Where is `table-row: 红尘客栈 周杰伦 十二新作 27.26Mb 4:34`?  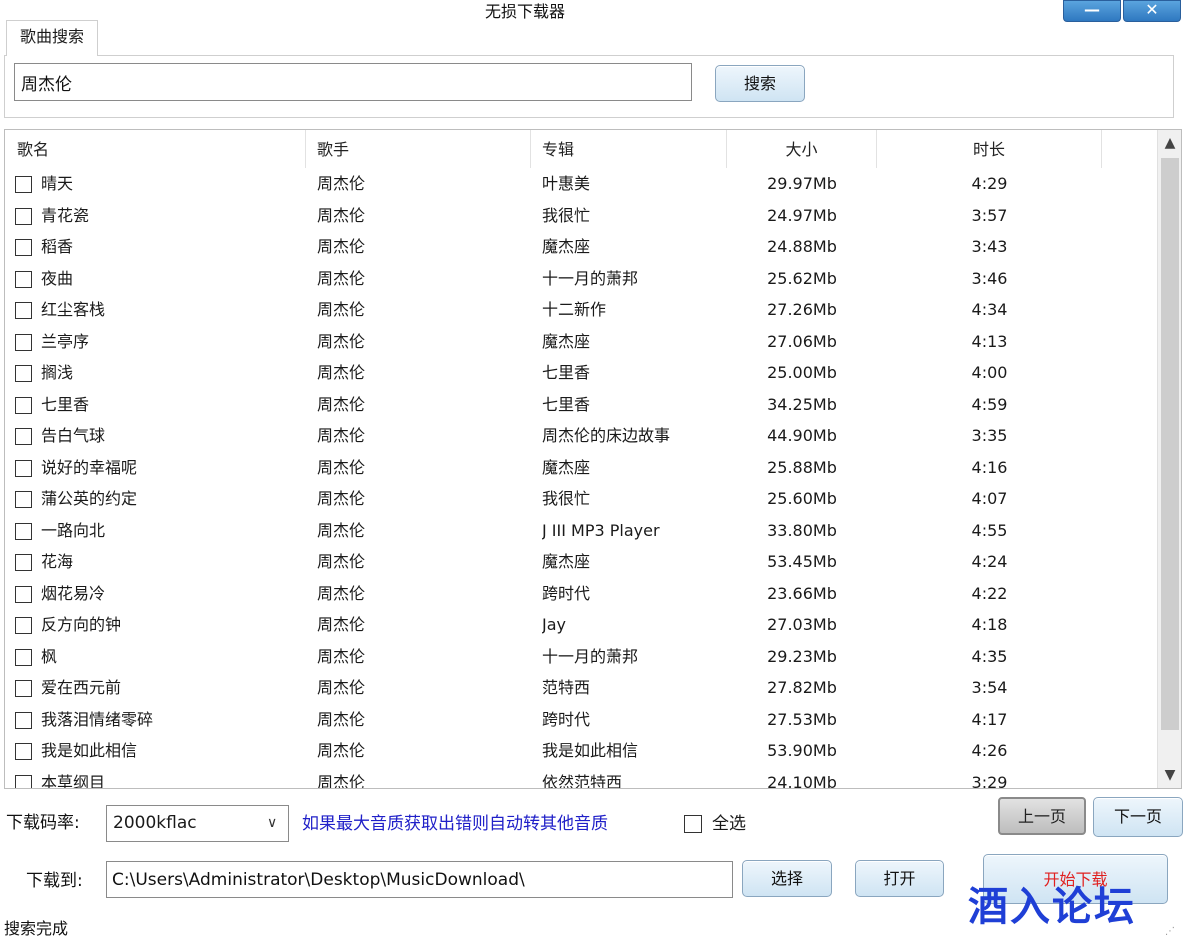
table-row: 红尘客栈 周杰伦 十二新作 27.26Mb 4:34 is located at coordinates (580, 310).